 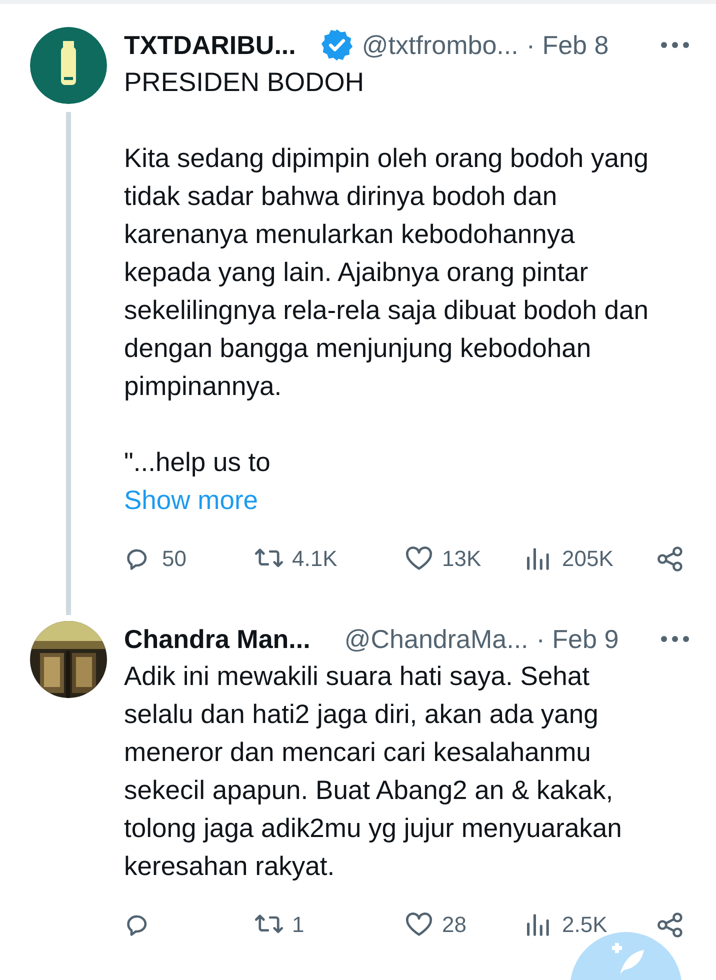 What do you see at coordinates (567, 45) in the screenshot?
I see `post-date: · Feb 8` at bounding box center [567, 45].